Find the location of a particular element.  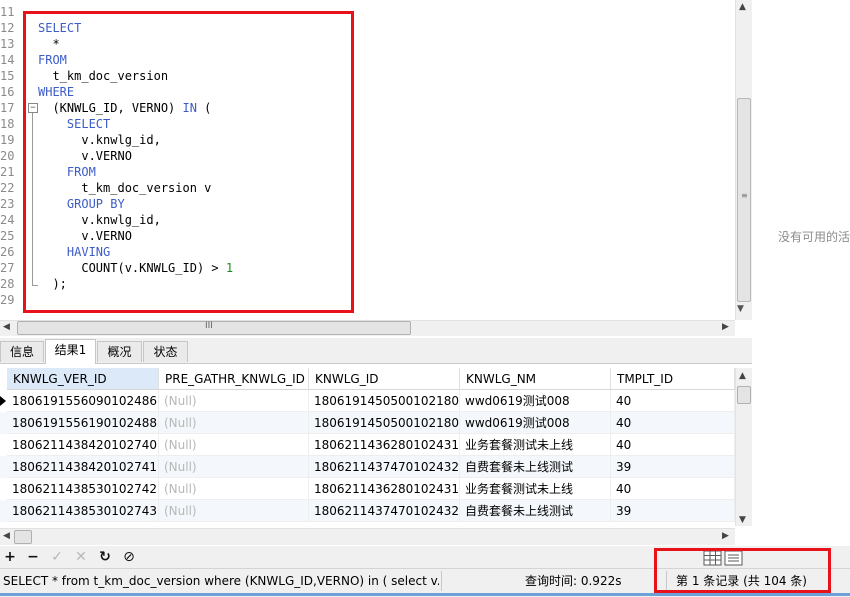

line-number: 21 is located at coordinates (7, 172).